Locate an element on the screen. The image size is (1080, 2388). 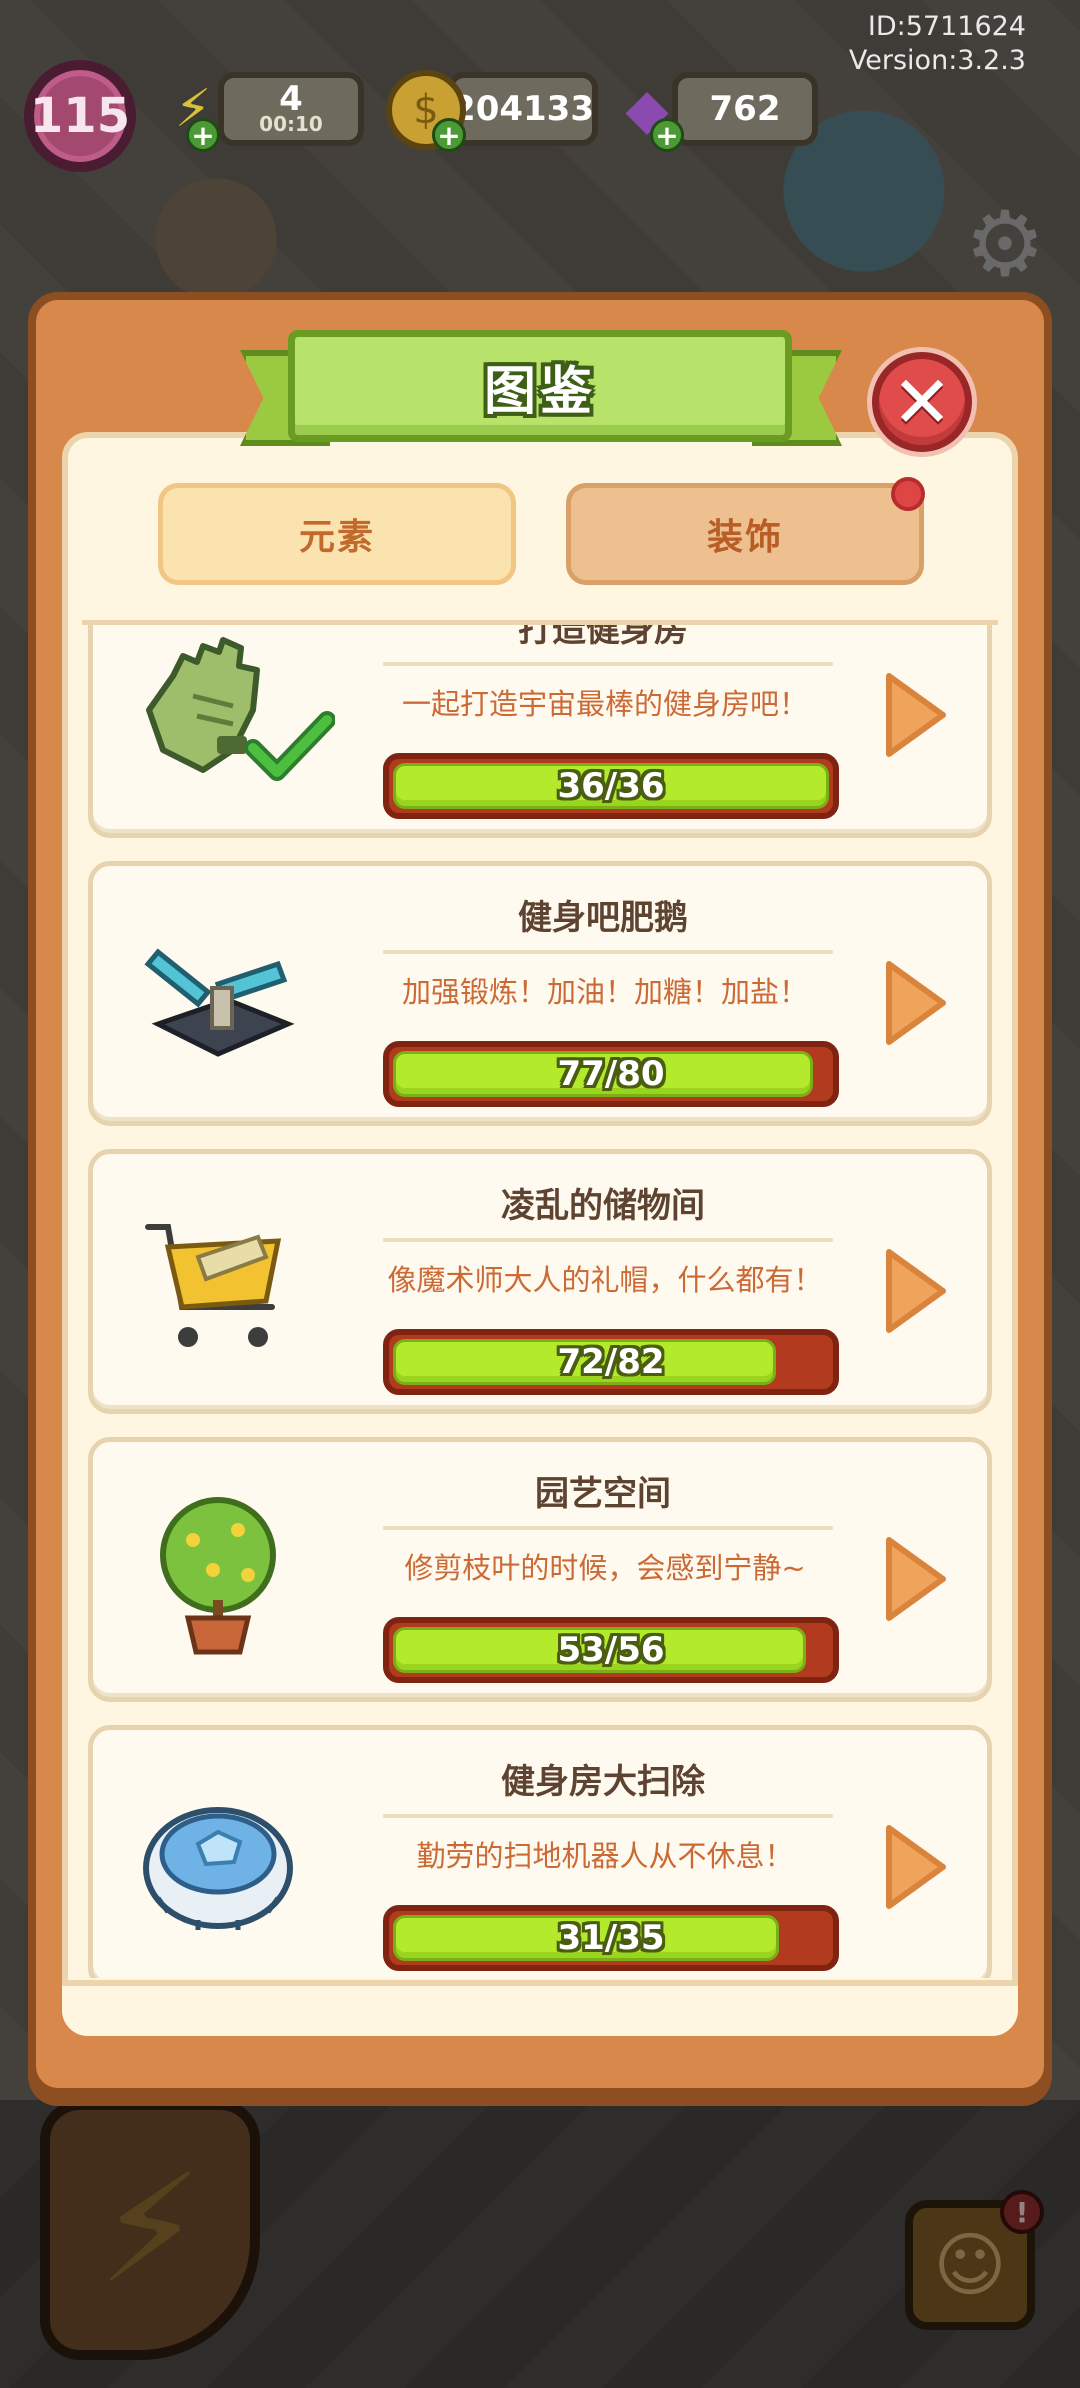
robot-vacuum-icon is located at coordinates (218, 1863).